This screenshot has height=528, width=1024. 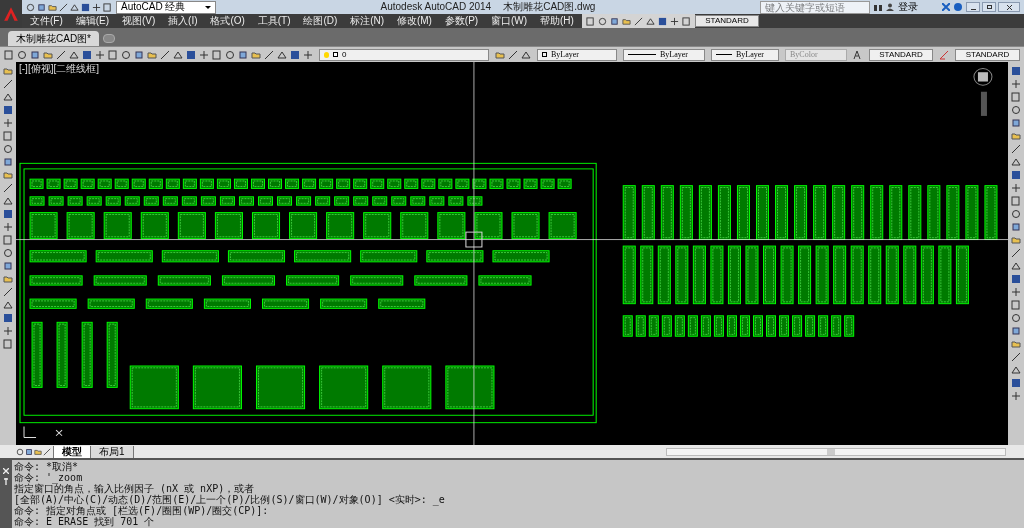 I want to click on menu-item: 修改(M), so click(x=414, y=21).